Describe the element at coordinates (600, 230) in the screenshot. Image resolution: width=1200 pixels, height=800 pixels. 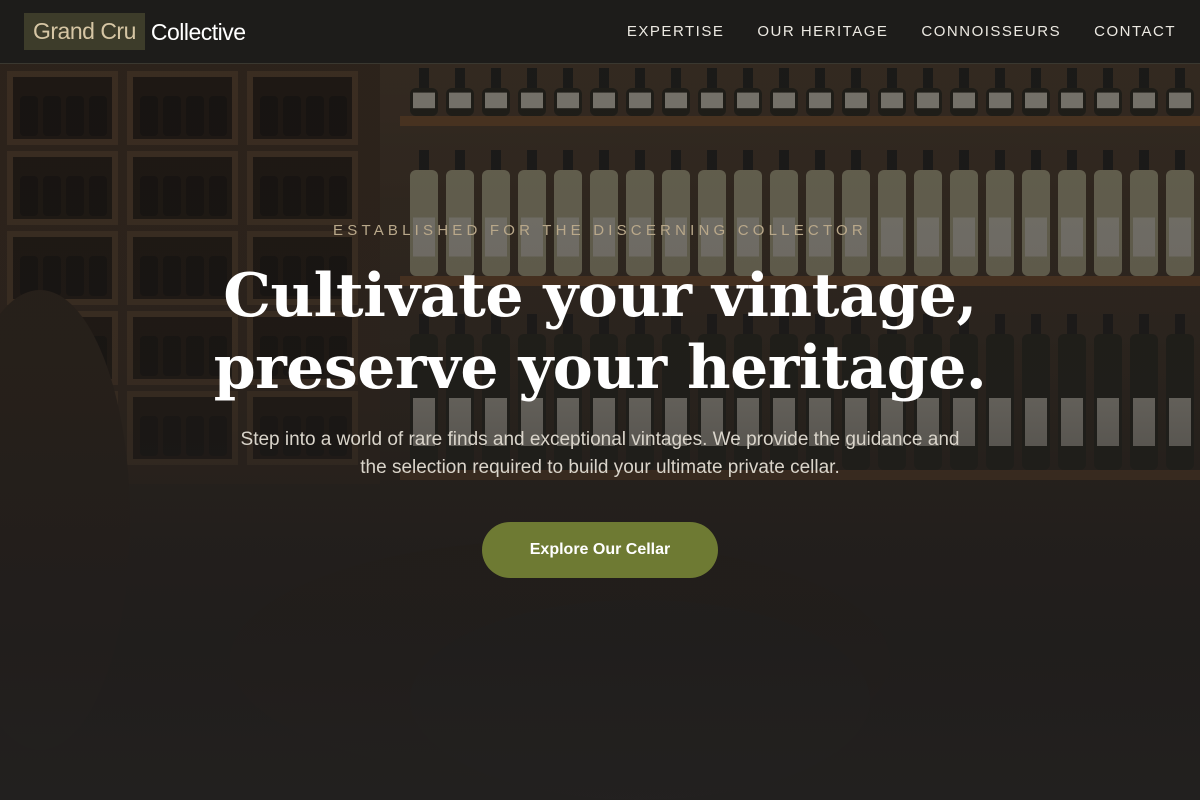
I see `hero-eyebrow: ESTABLISHED FOR THE DISCERNING COLLECTOR` at that location.